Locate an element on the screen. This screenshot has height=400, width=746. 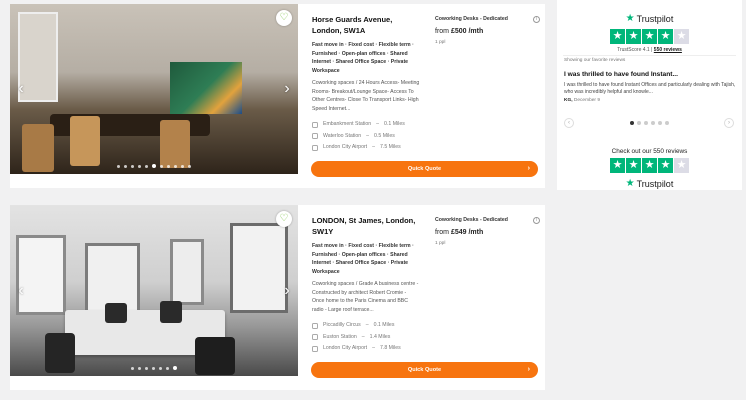
station-name: Embankment Station is located at coordinates (347, 124).